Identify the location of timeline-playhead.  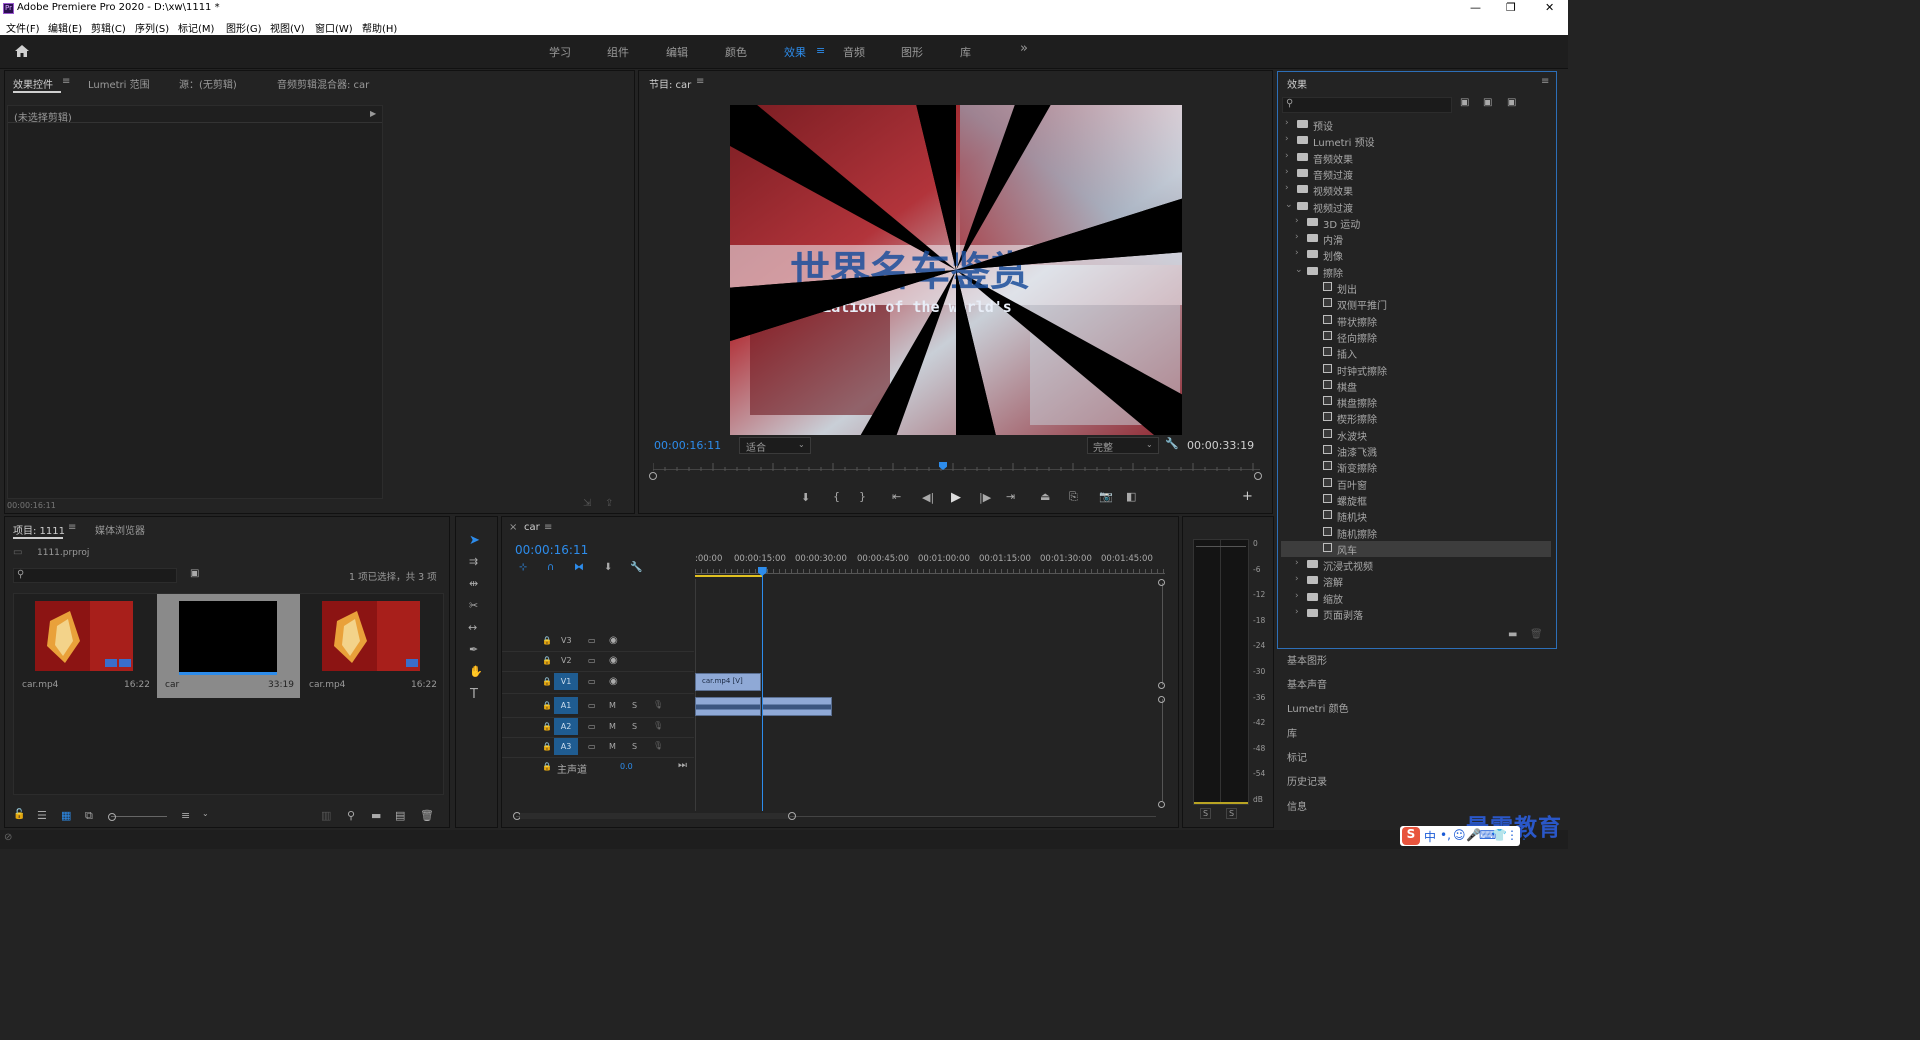
(762, 689).